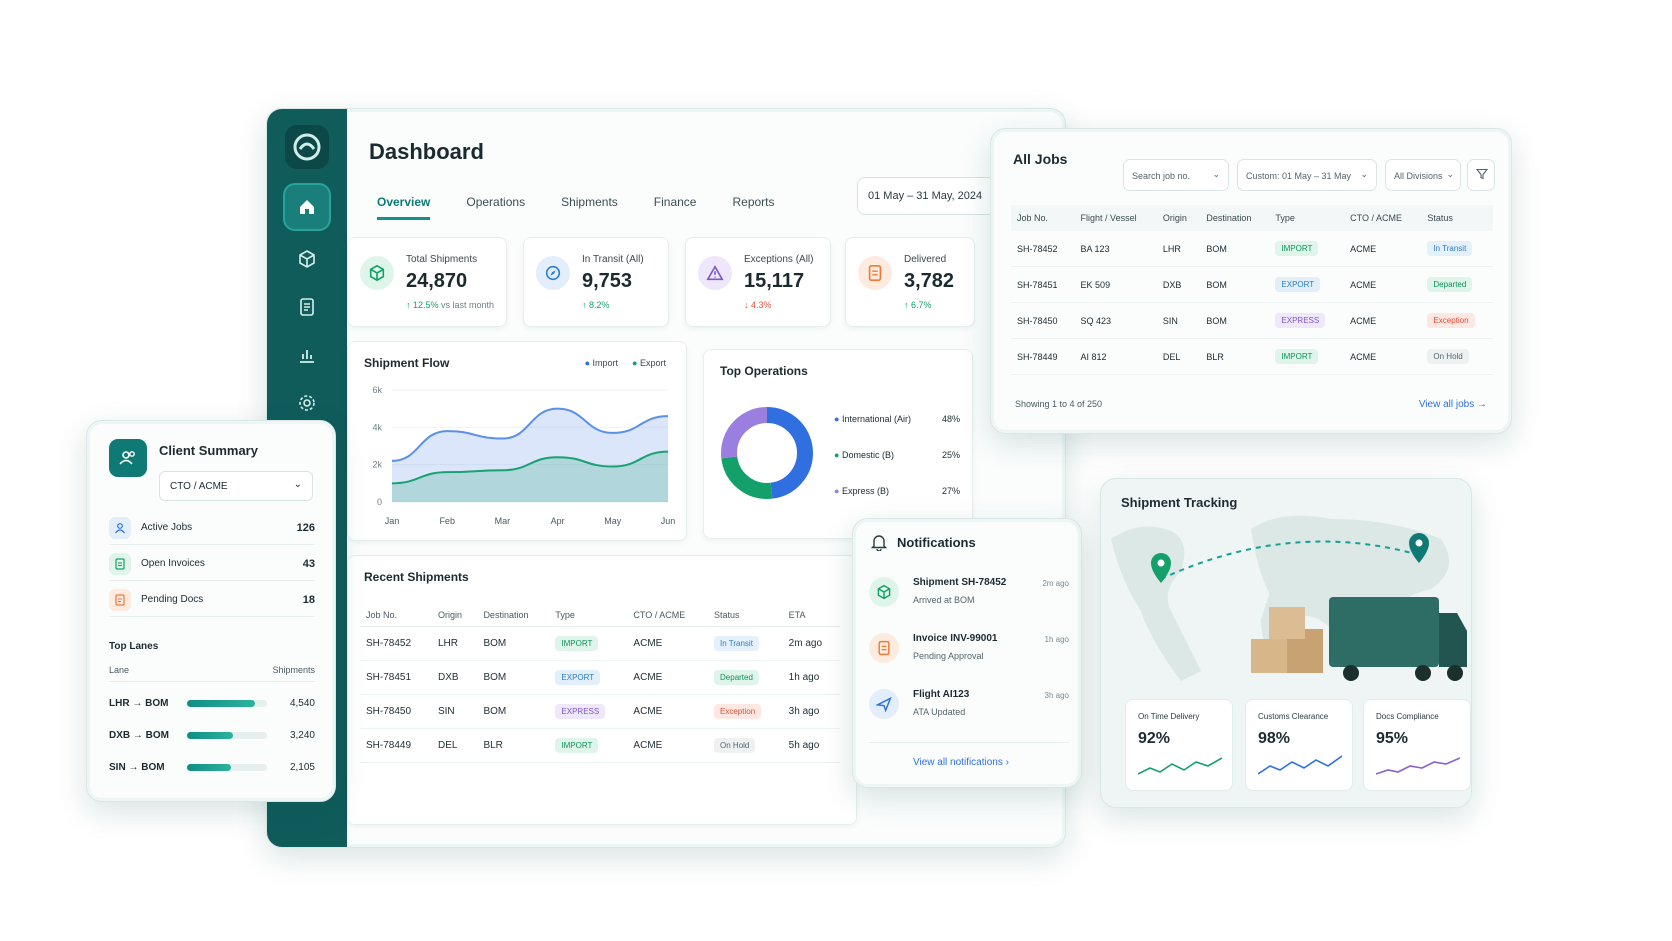 This screenshot has height=941, width=1672. Describe the element at coordinates (879, 543) in the screenshot. I see `bell-icon` at that location.